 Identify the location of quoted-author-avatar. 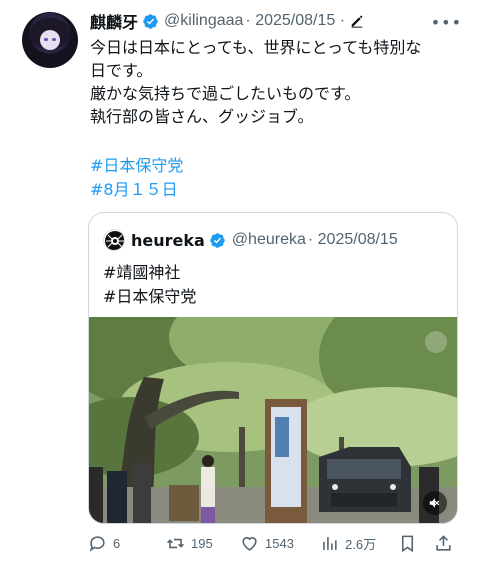
(114, 240).